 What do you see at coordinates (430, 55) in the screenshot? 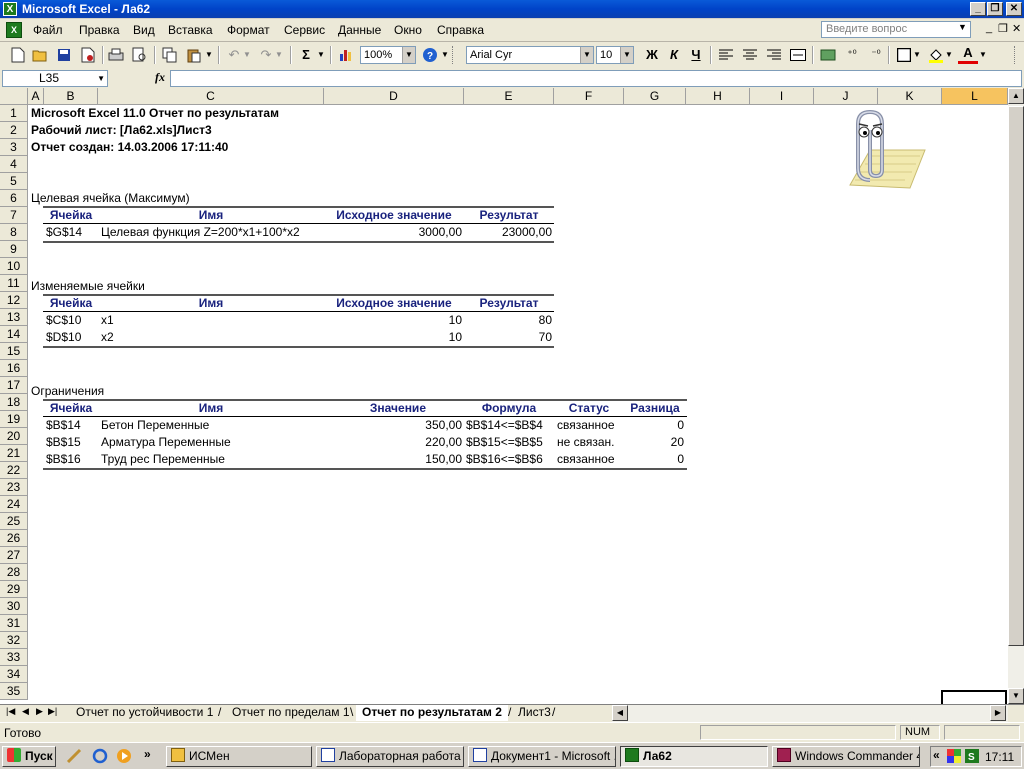
I see `help-icon: ?` at bounding box center [430, 55].